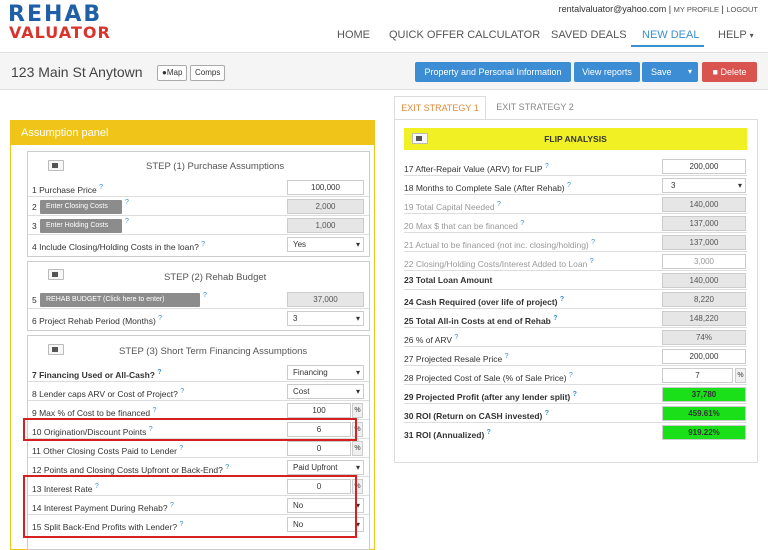  I want to click on points-upfront-select: Paid Upfront, so click(325, 467).